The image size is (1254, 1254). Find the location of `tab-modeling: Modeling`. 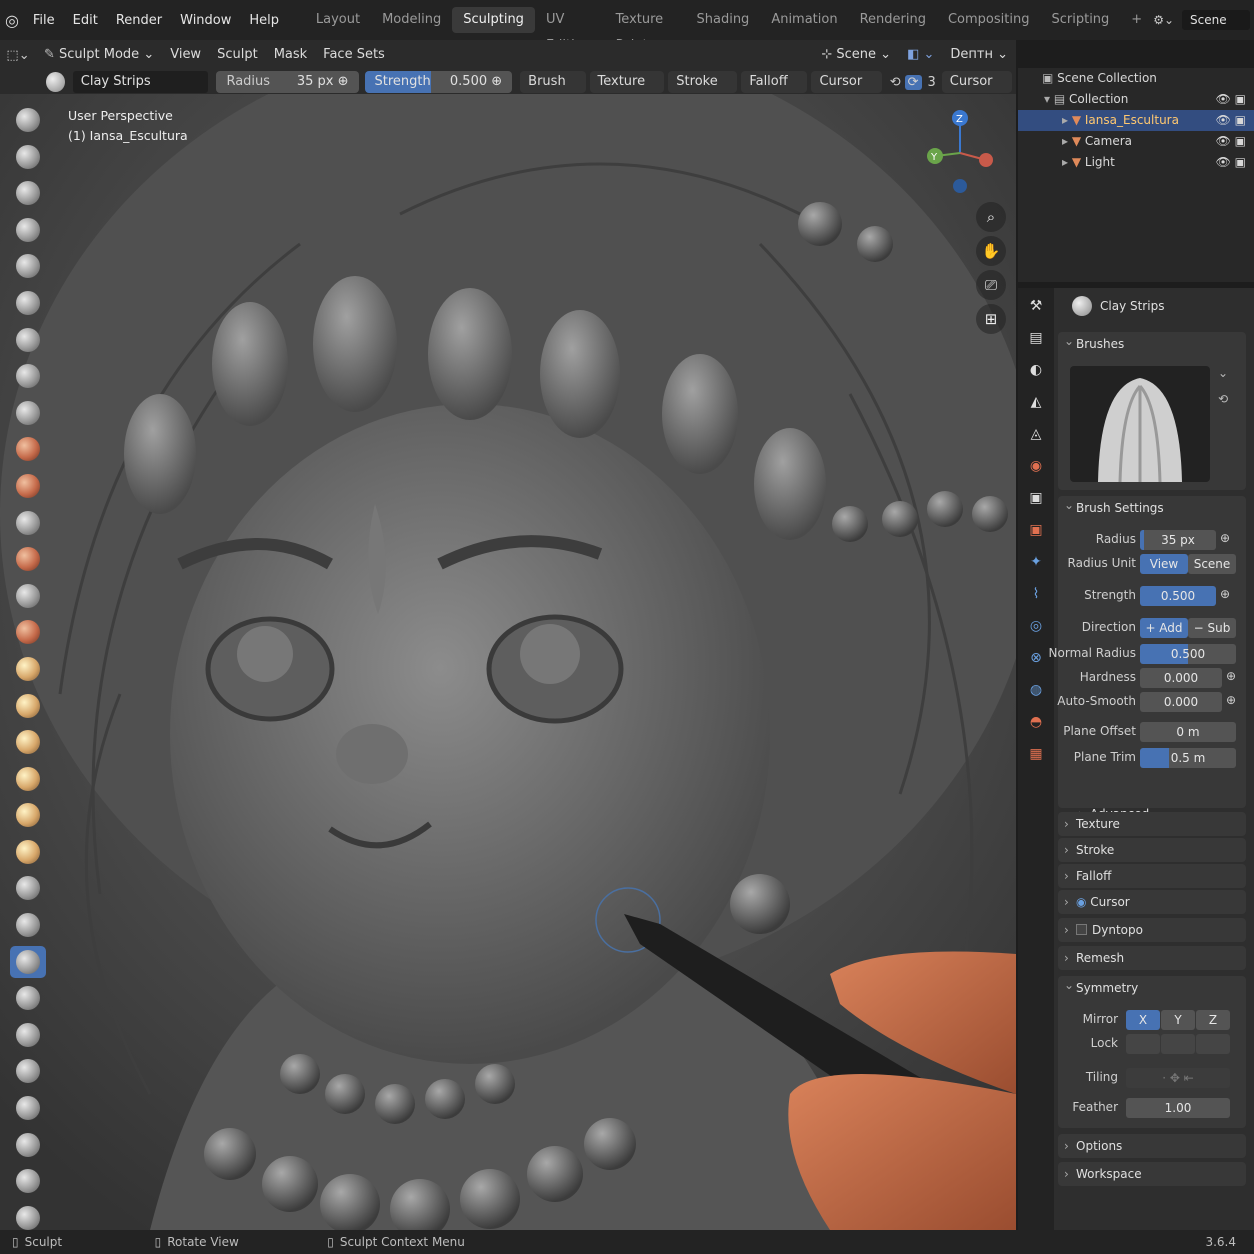

tab-modeling: Modeling is located at coordinates (411, 20).